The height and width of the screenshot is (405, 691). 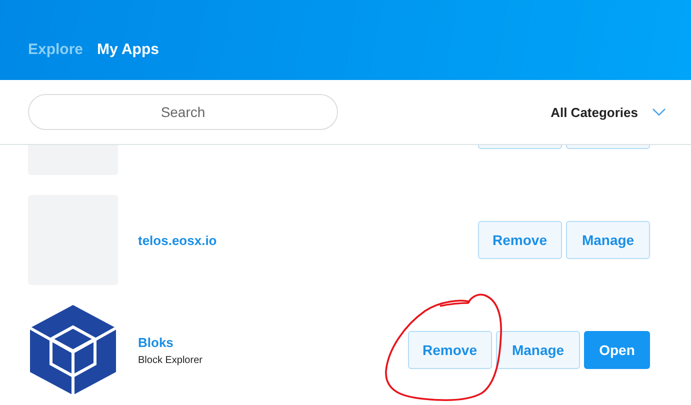 What do you see at coordinates (308, 240) in the screenshot?
I see `app-name: telos.eosx.io` at bounding box center [308, 240].